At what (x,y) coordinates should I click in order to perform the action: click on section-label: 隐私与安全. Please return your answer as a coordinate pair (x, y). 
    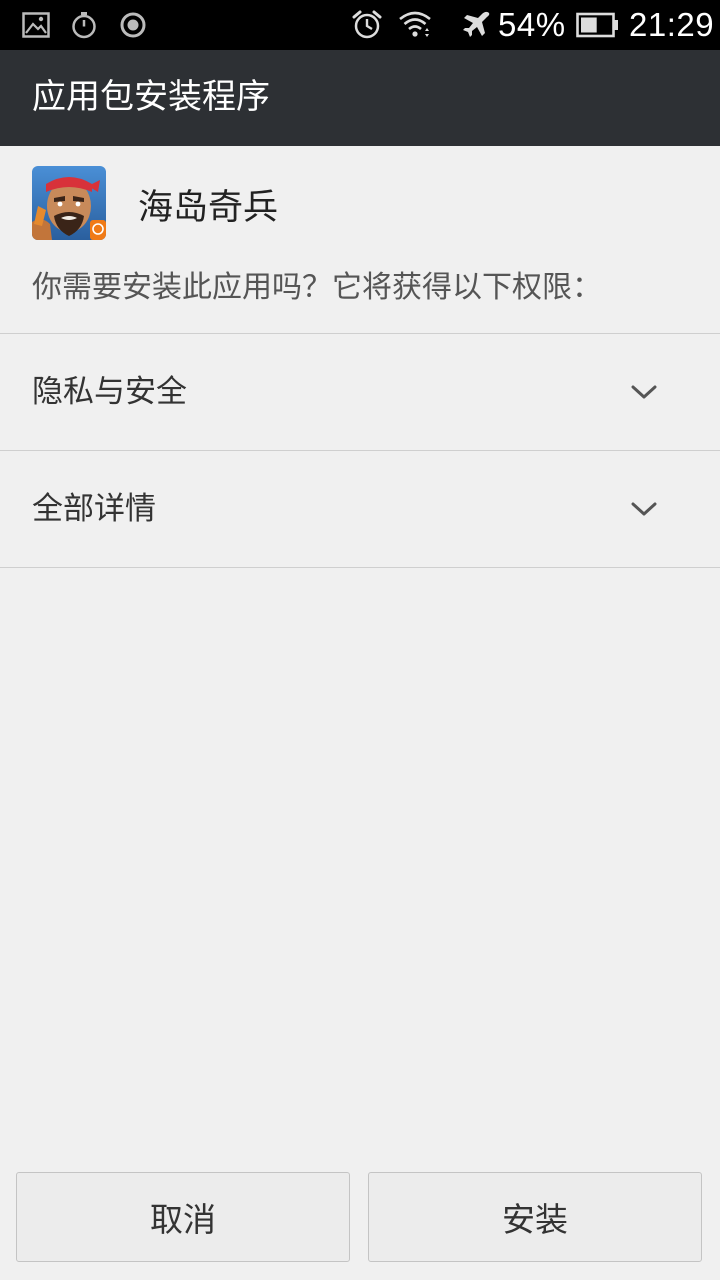
    Looking at the image, I should click on (109, 392).